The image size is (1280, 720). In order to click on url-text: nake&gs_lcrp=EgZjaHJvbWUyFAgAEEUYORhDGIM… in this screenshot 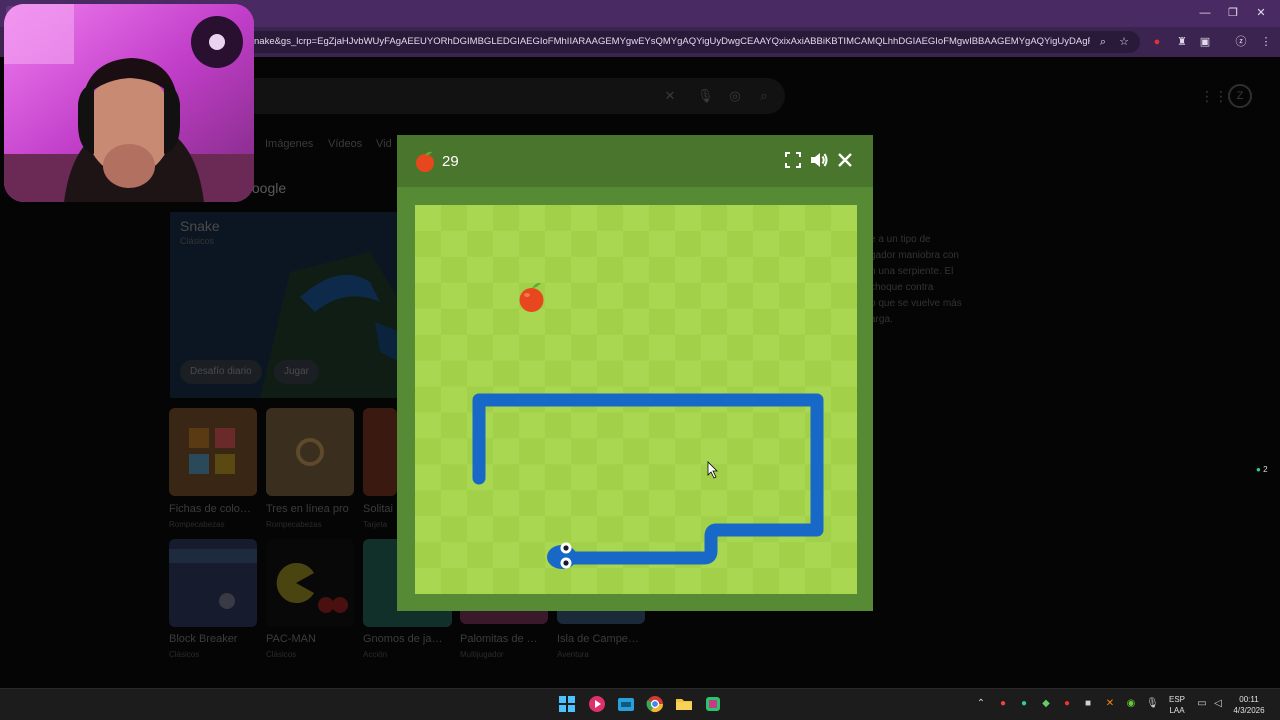, I will do `click(672, 42)`.